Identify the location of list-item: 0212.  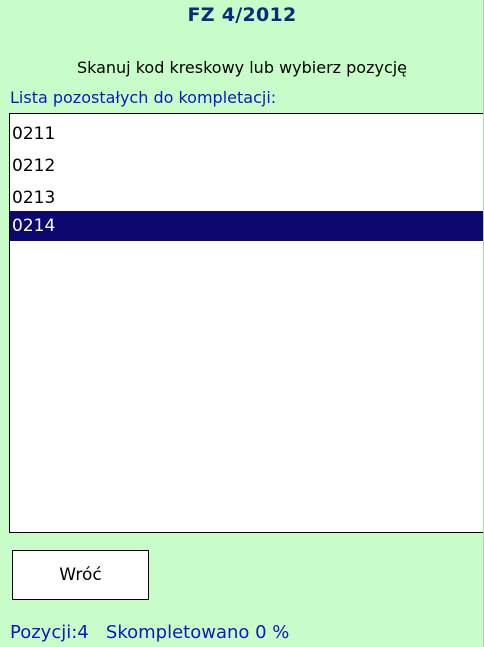
(246, 166).